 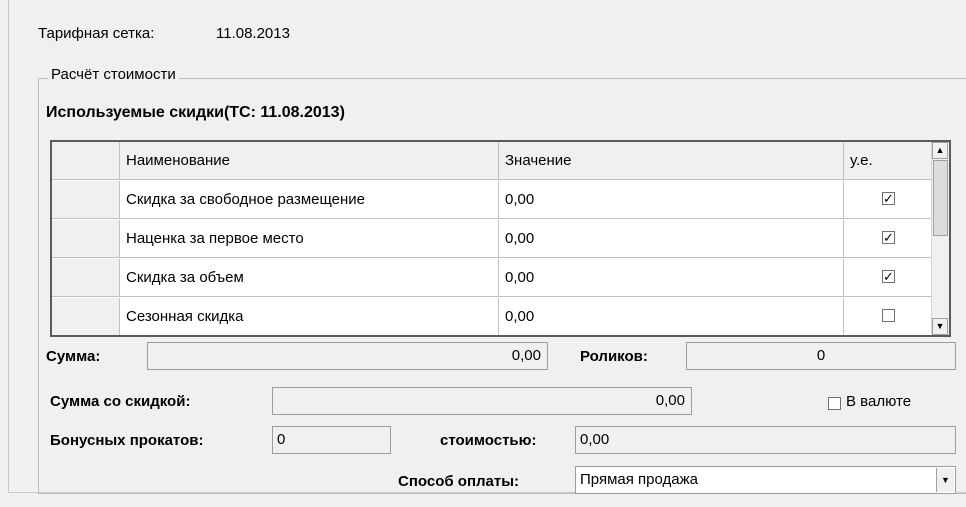 I want to click on discount-name-cell: Скидка за объем, so click(x=309, y=278).